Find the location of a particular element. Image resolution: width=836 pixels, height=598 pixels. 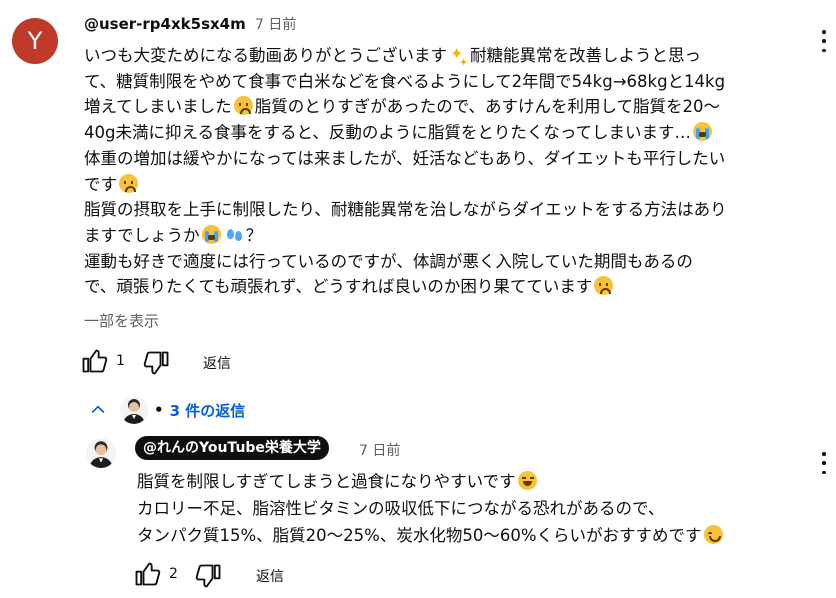

comment-line: ？ is located at coordinates (254, 235).